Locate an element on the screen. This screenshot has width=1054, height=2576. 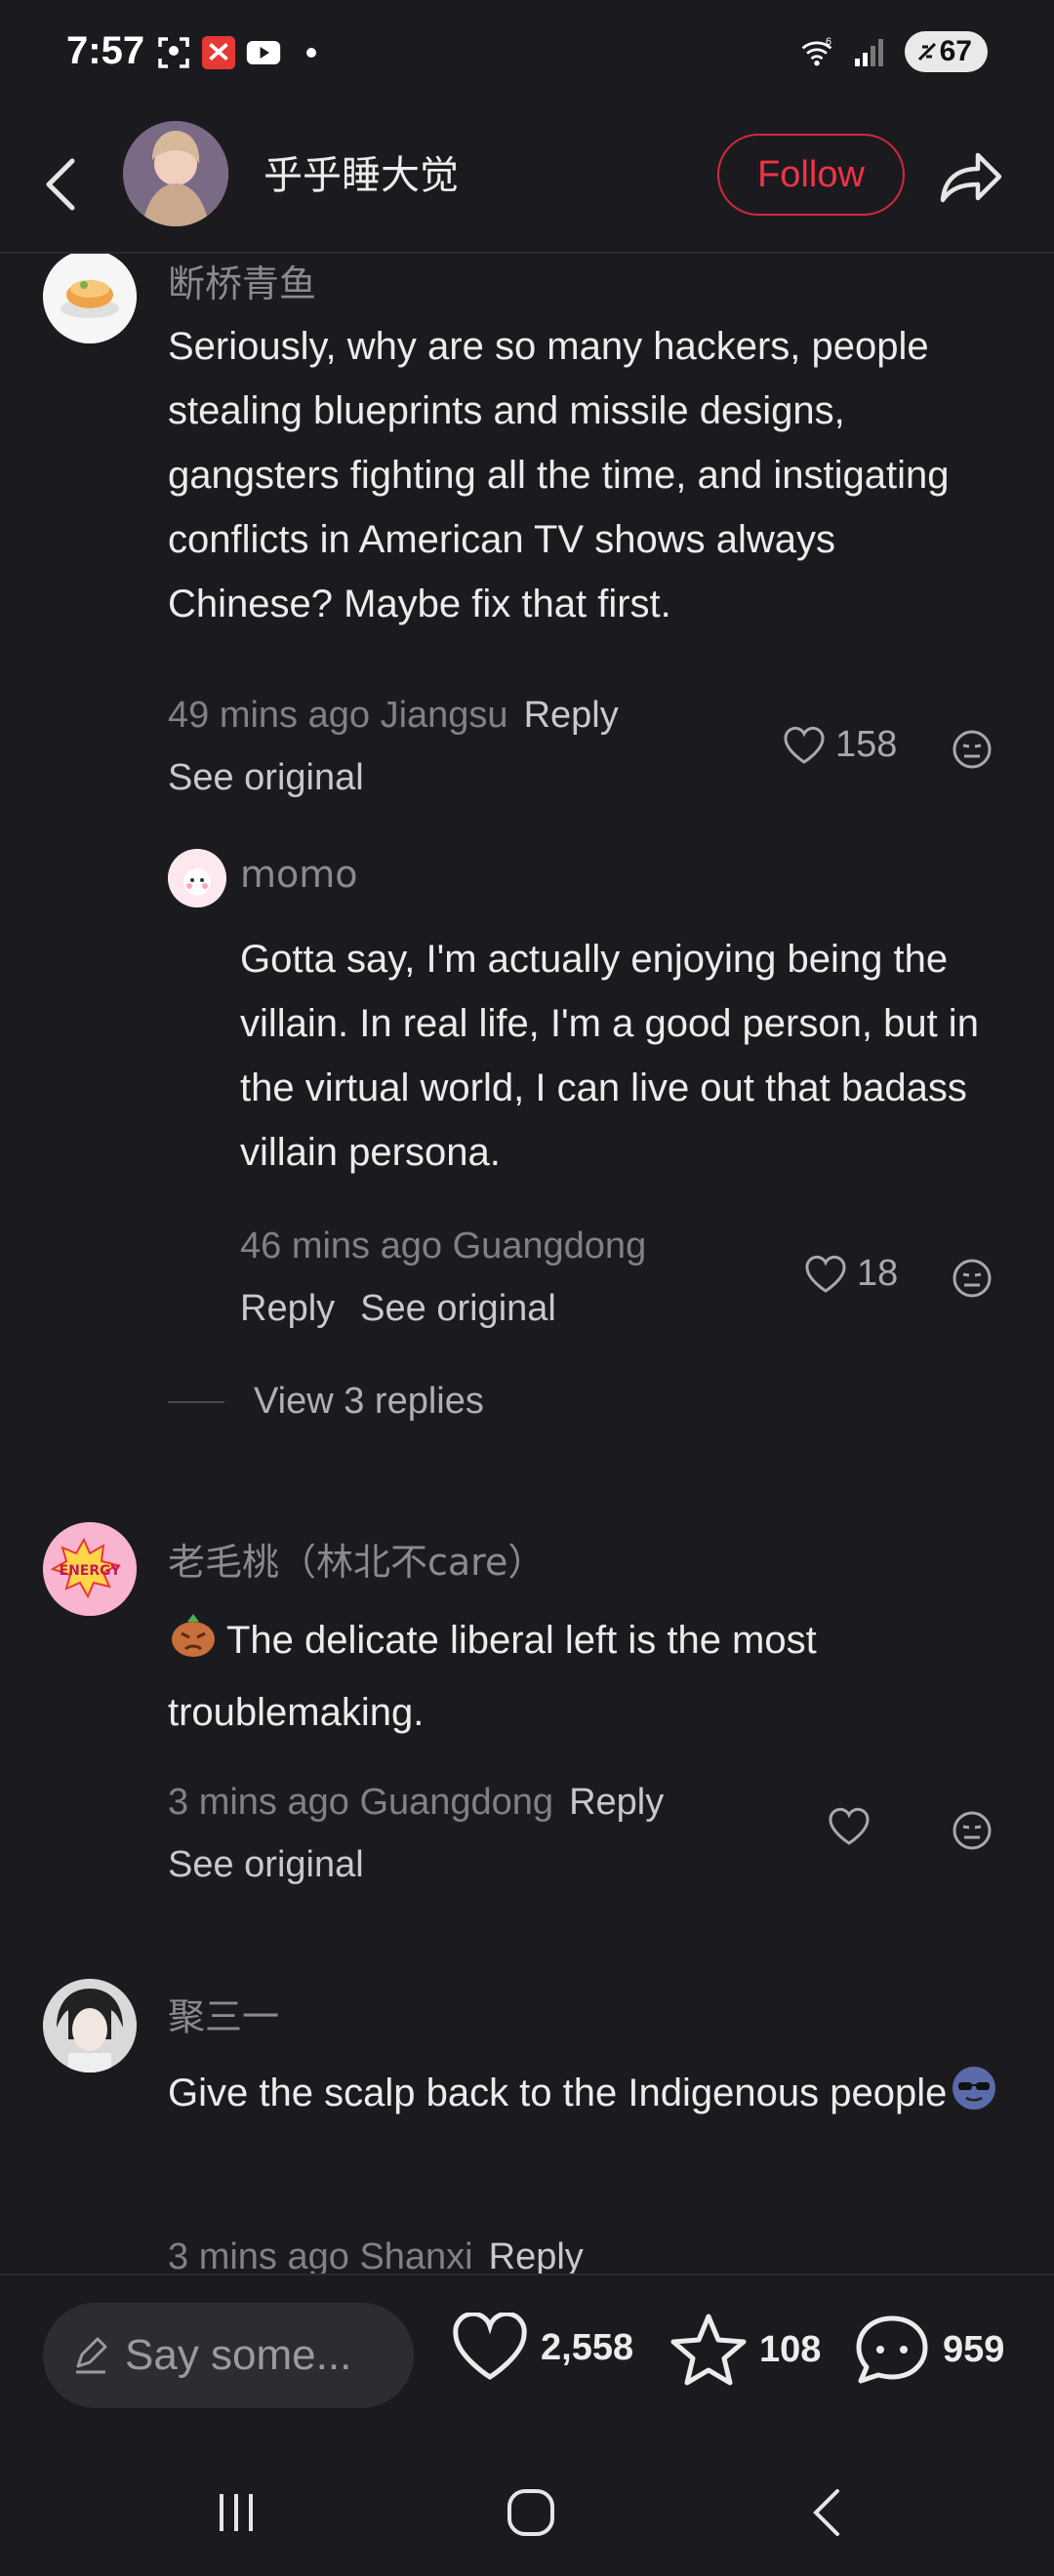
svg-text: ENERGY is located at coordinates (91, 1571).